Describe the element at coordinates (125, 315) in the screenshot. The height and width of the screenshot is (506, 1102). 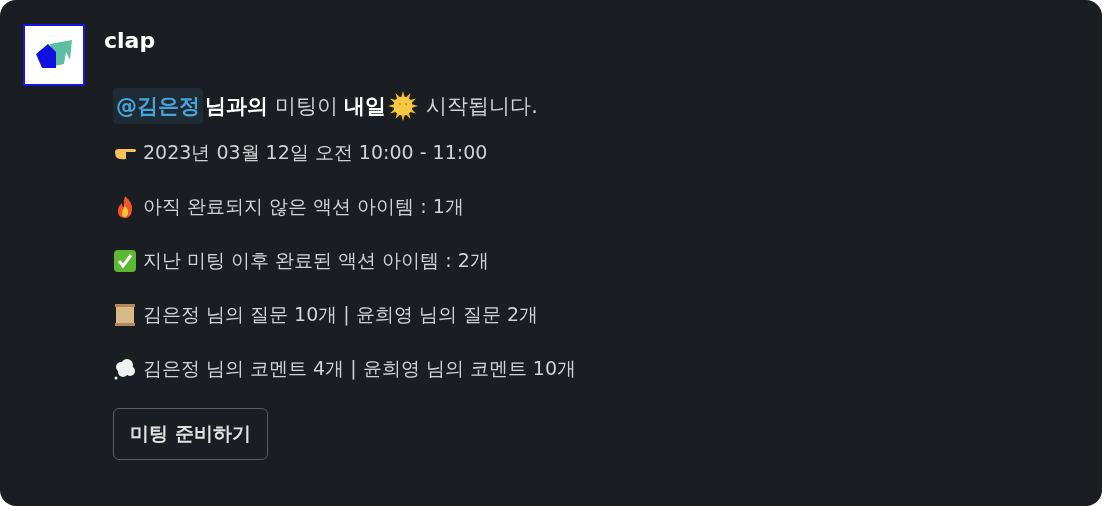
I see `scroll-icon` at that location.